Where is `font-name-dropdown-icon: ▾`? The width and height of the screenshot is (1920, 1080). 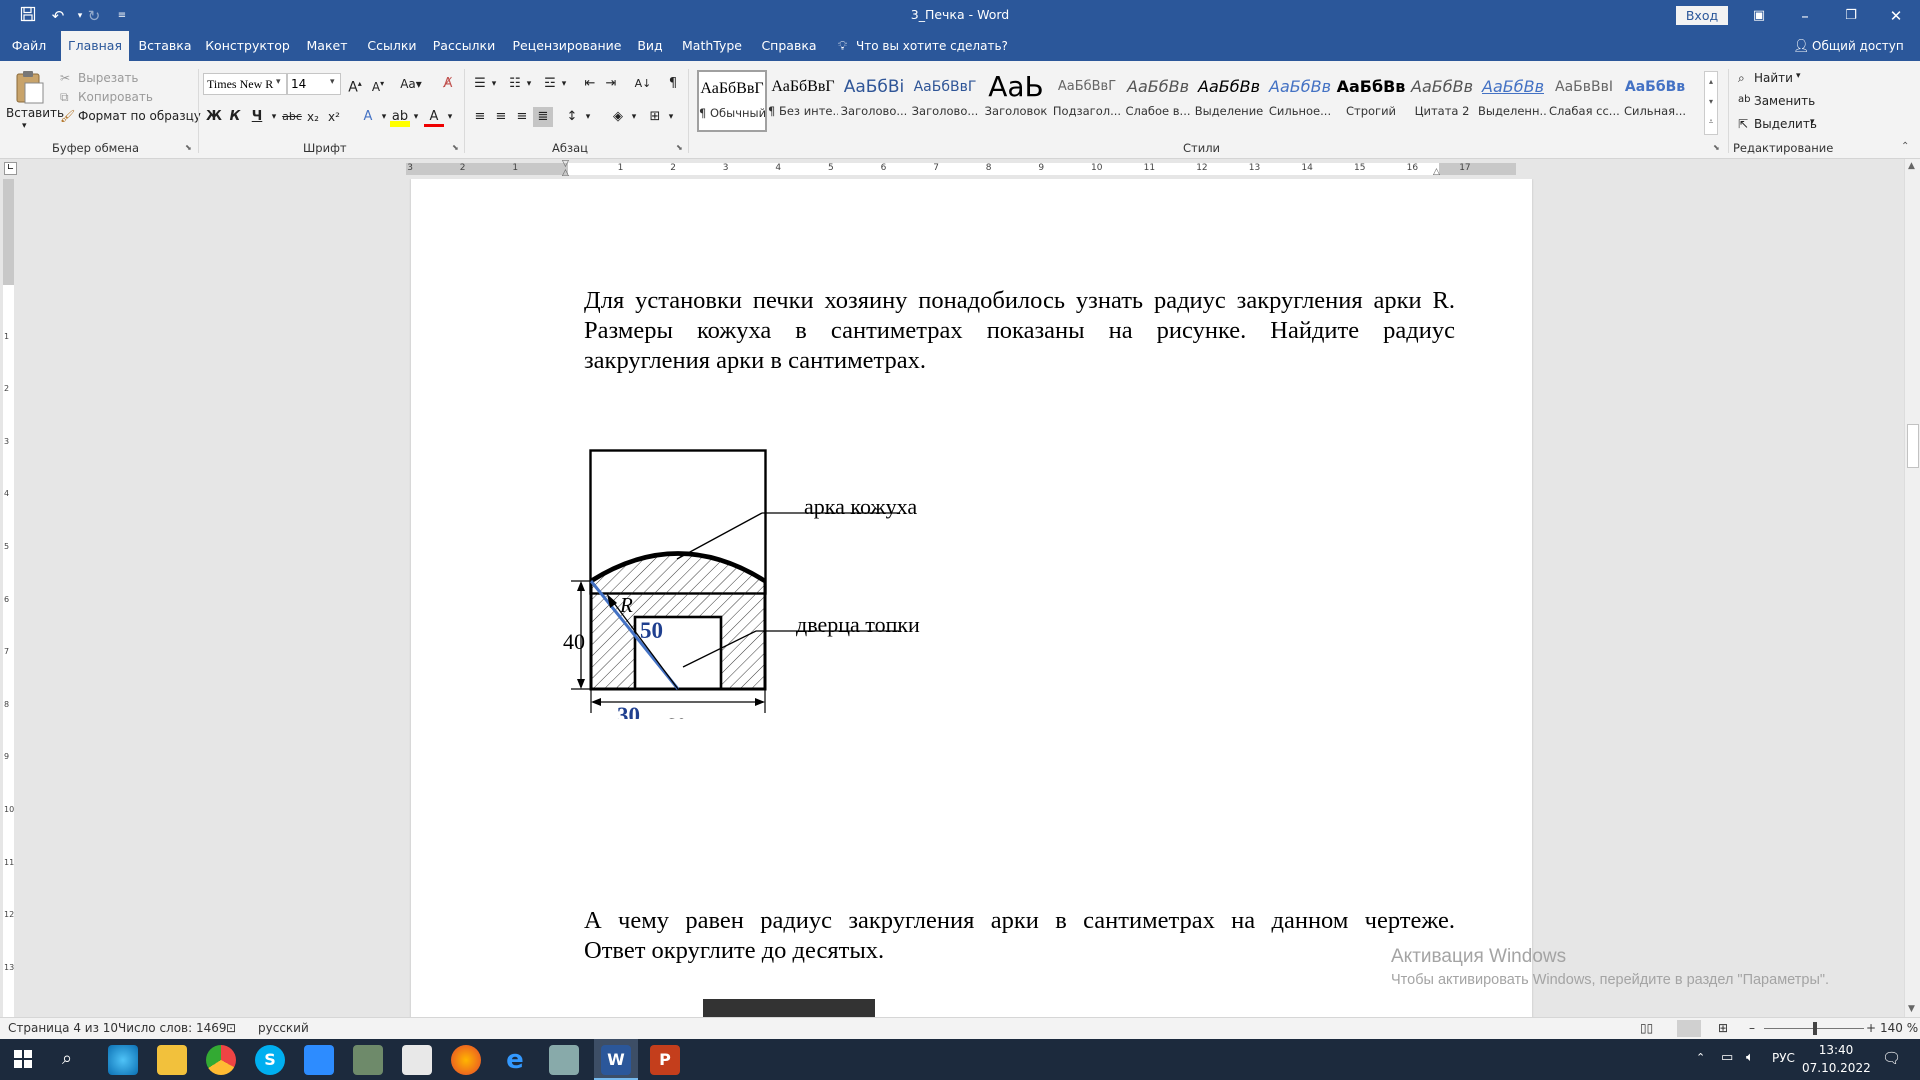
font-name-dropdown-icon: ▾ is located at coordinates (278, 82).